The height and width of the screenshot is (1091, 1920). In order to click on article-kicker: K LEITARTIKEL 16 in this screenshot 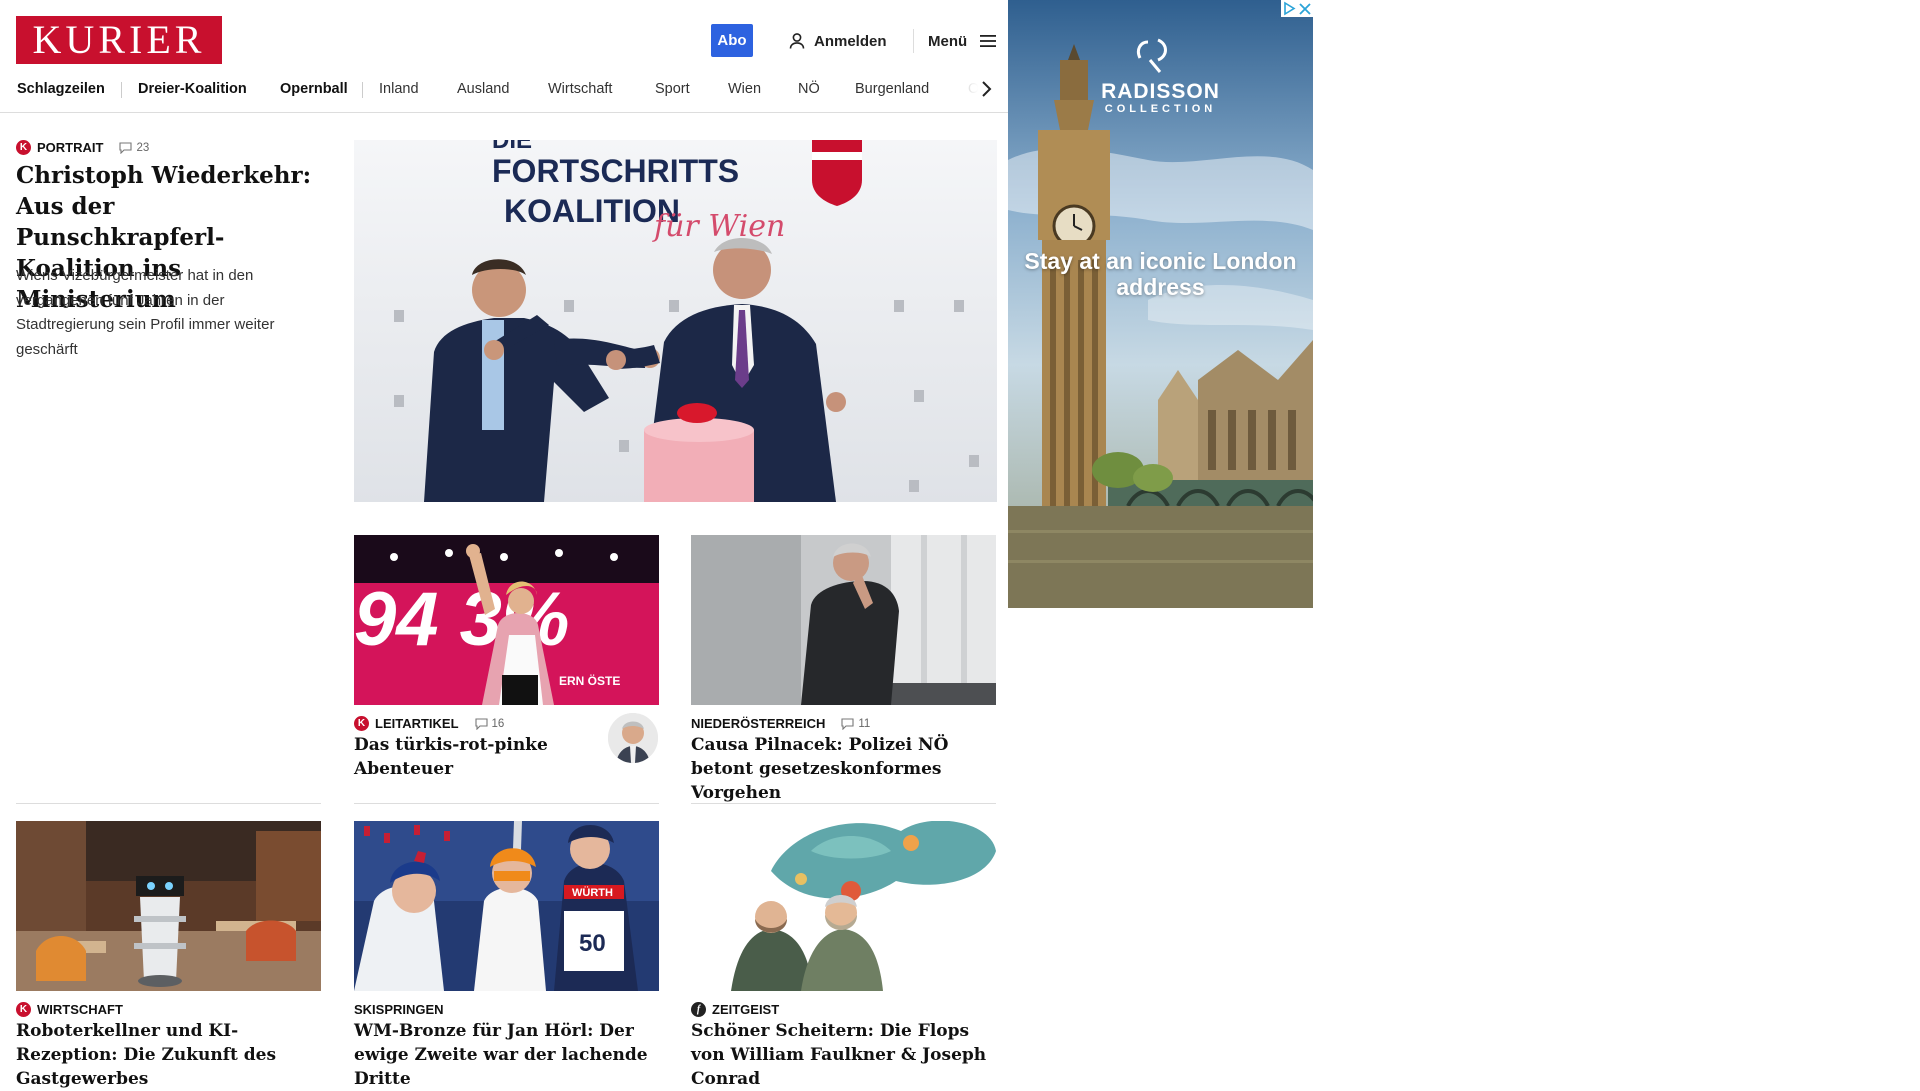, I will do `click(429, 723)`.